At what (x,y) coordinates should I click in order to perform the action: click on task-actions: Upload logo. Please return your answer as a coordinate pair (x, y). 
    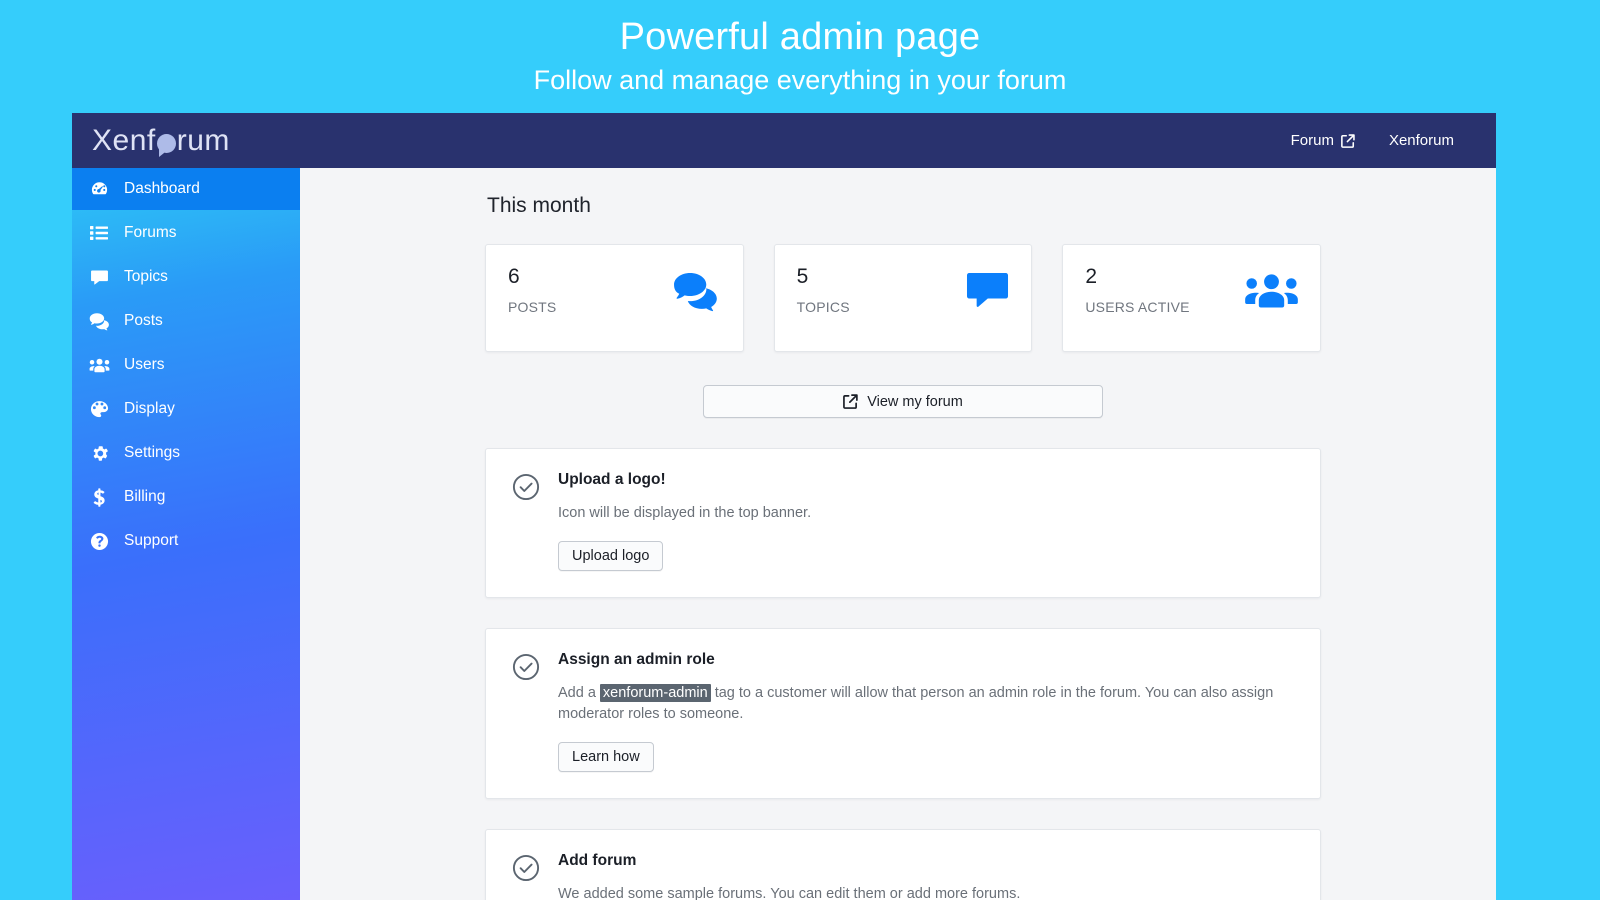
    Looking at the image, I should click on (926, 556).